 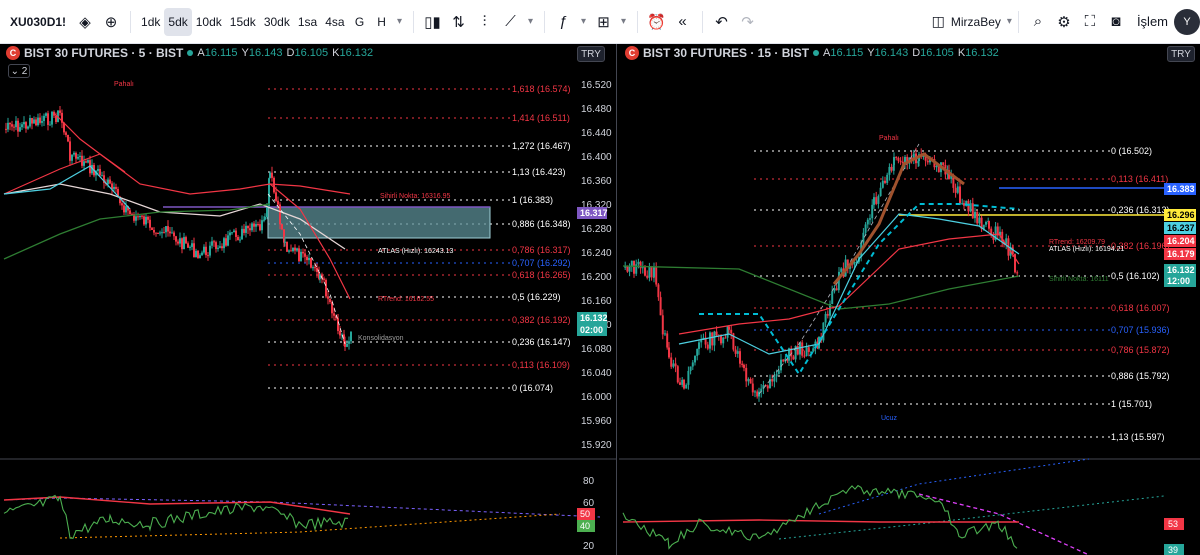 What do you see at coordinates (657, 22) in the screenshot?
I see `alarm-icon: ⏰` at bounding box center [657, 22].